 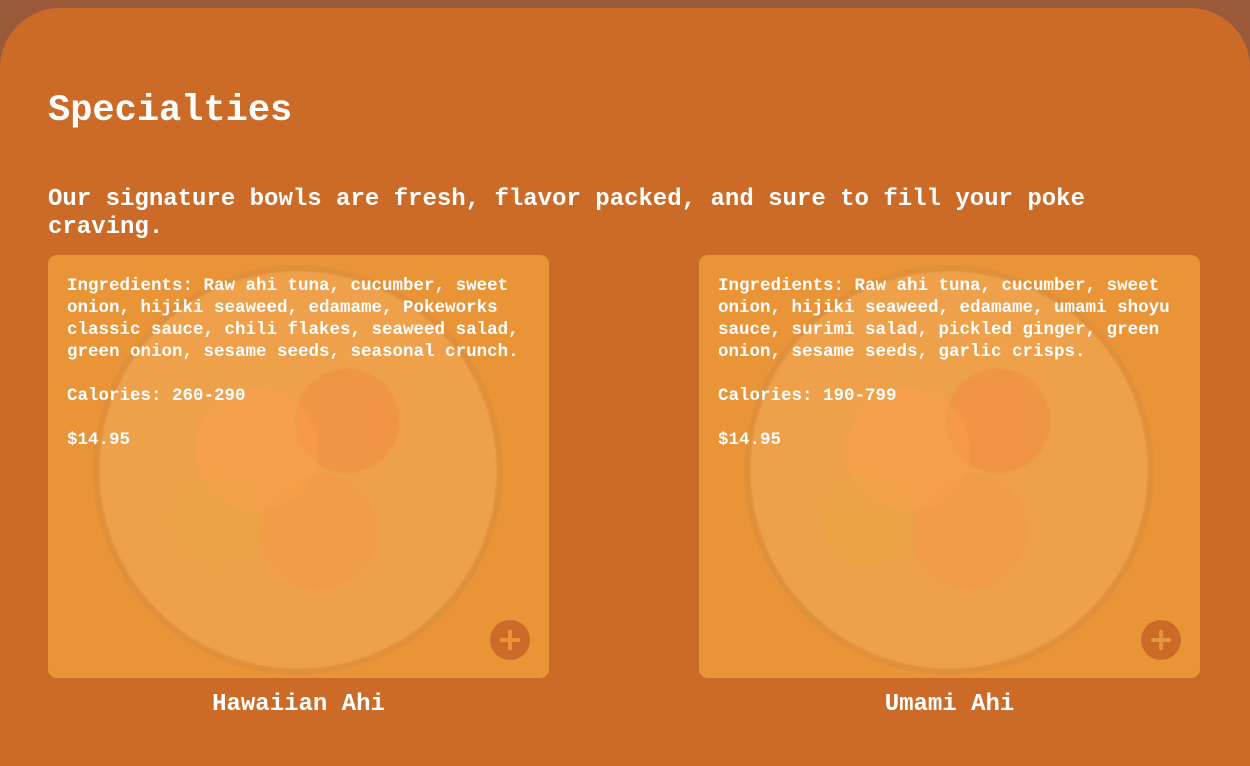 I want to click on item-name: Hawaiian Ahi, so click(x=298, y=704).